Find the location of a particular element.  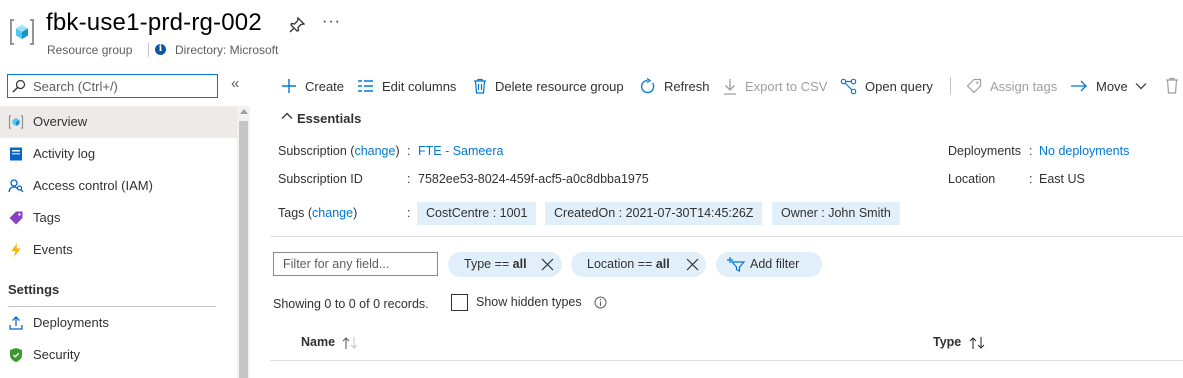

deployments-label: Deployments is located at coordinates (984, 151).